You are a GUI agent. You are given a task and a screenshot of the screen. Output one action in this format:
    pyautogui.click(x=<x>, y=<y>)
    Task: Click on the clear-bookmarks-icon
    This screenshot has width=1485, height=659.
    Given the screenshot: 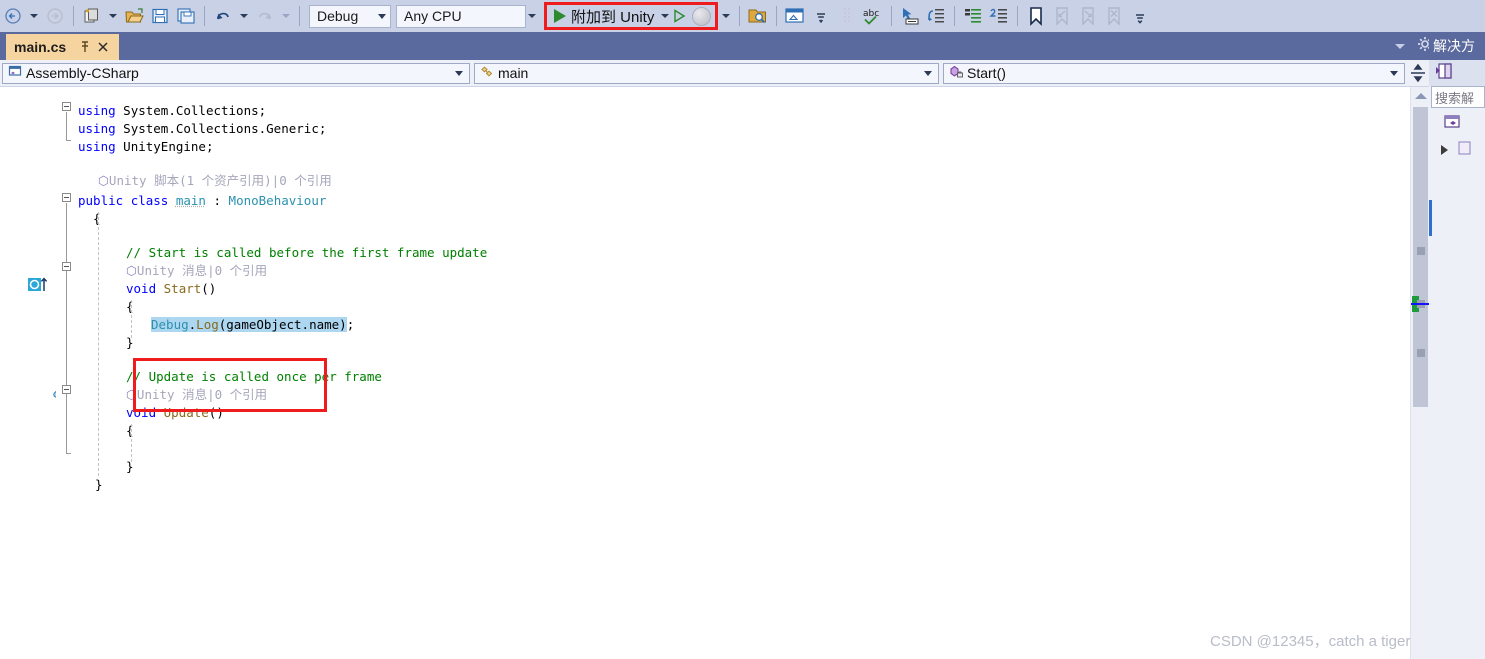 What is the action you would take?
    pyautogui.click(x=1114, y=16)
    